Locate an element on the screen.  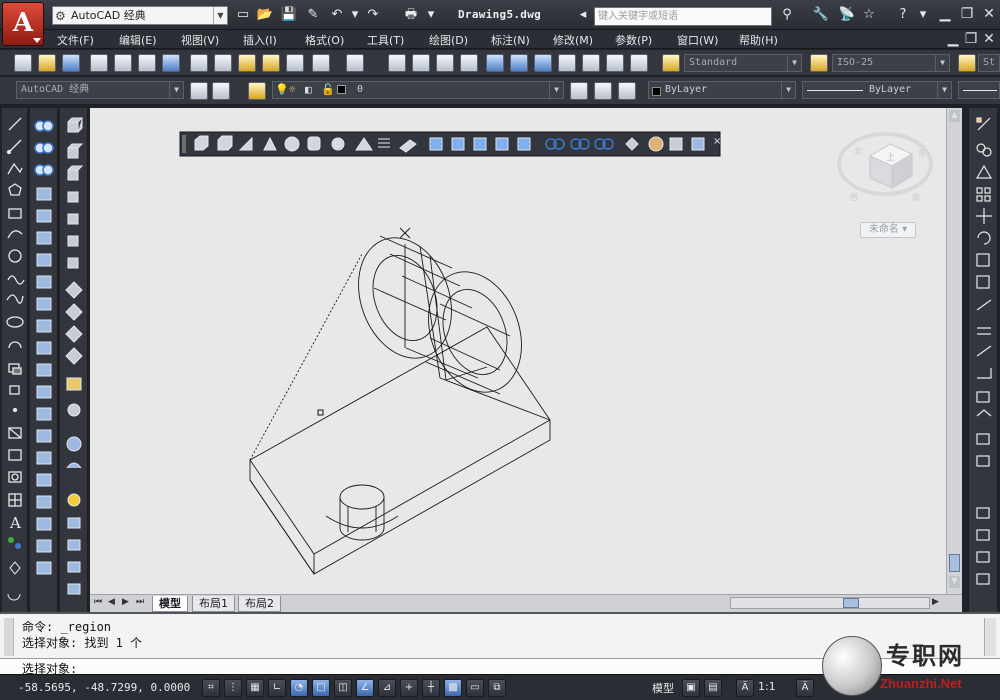
infer-constraints-button: ⌗ is located at coordinates (211, 688).